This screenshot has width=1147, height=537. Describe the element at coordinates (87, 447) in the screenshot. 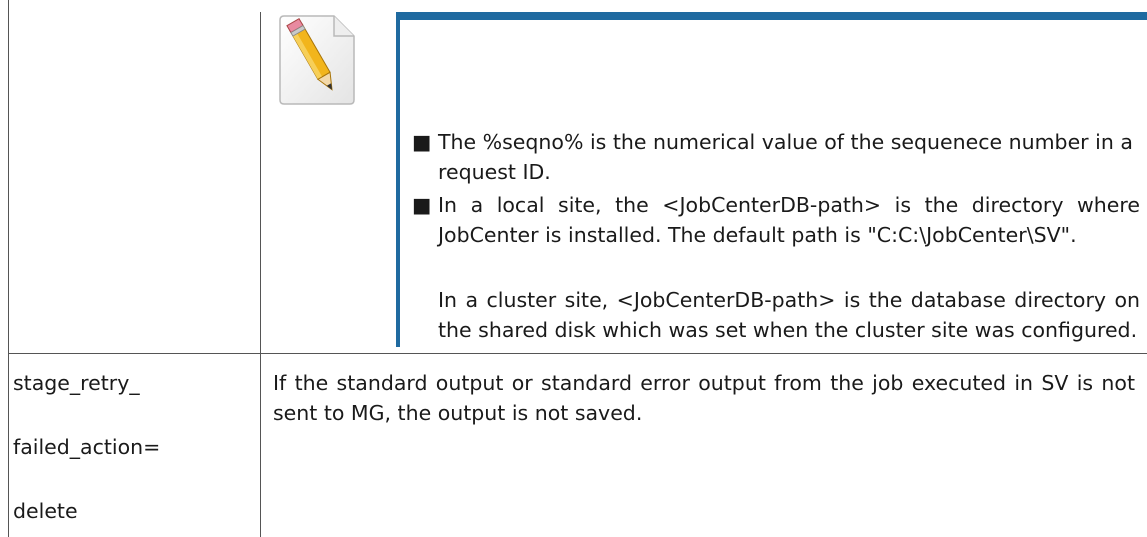

I see `parameter-name-line: failed_action=` at that location.